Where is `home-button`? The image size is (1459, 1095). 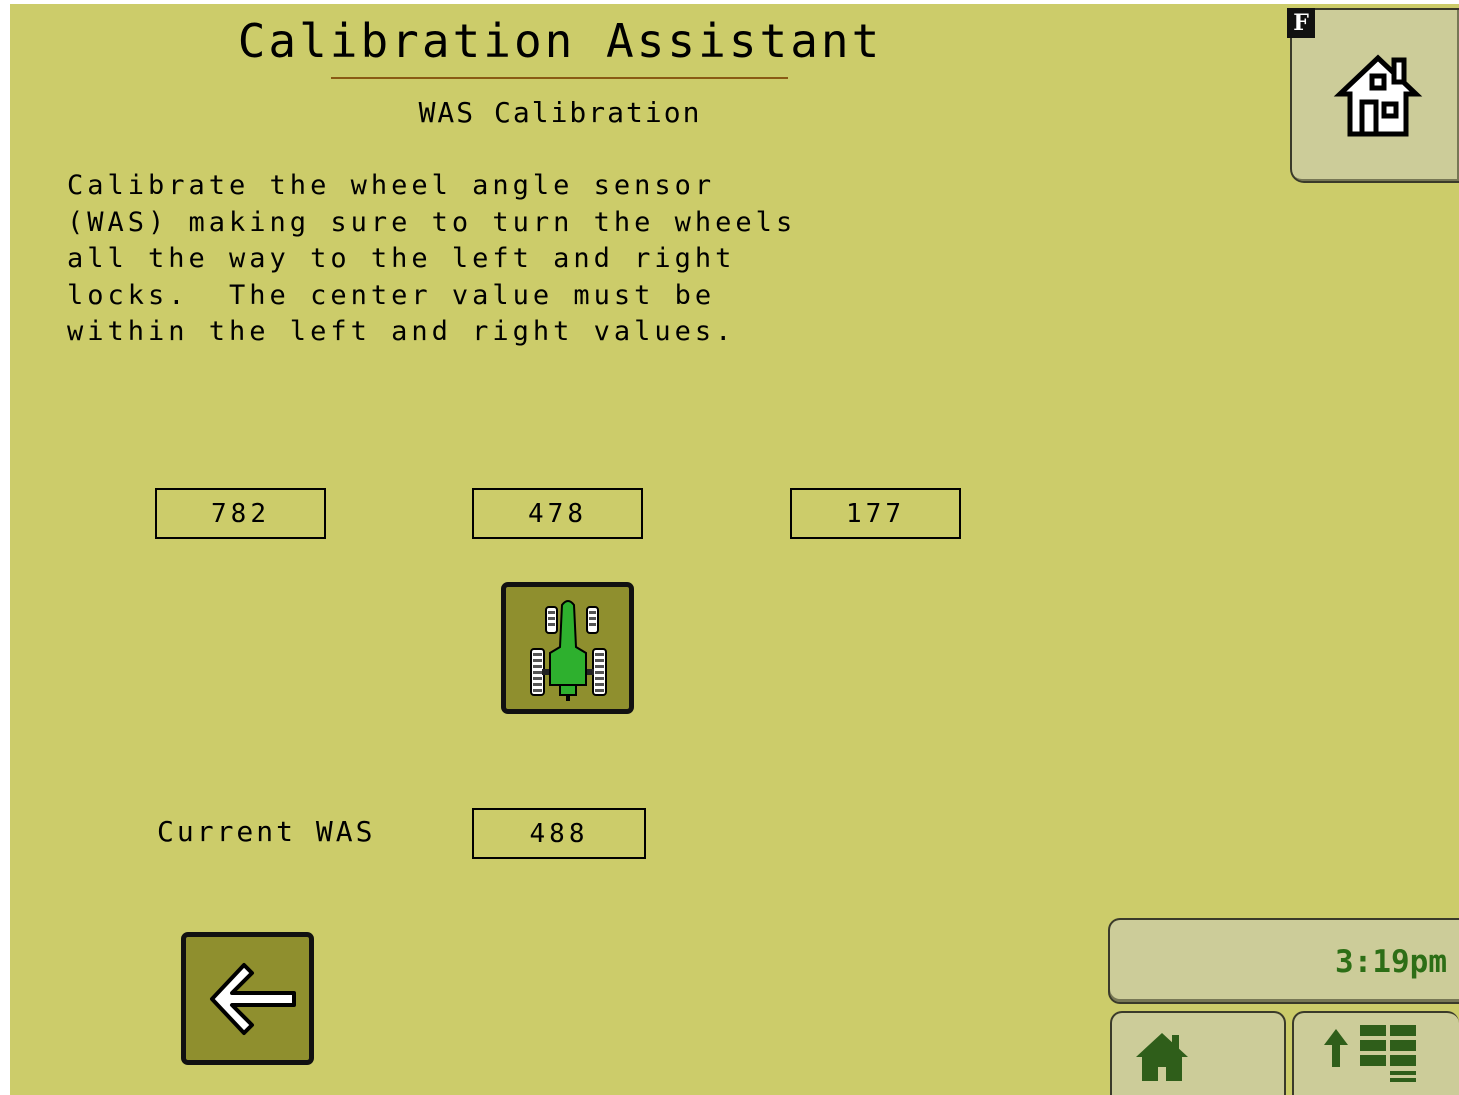
home-button is located at coordinates (1374, 95).